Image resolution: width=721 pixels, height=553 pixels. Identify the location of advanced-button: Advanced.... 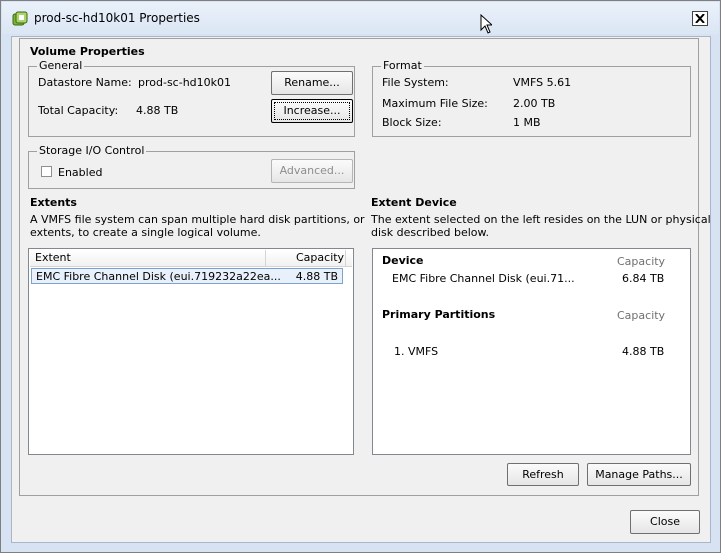
(312, 171).